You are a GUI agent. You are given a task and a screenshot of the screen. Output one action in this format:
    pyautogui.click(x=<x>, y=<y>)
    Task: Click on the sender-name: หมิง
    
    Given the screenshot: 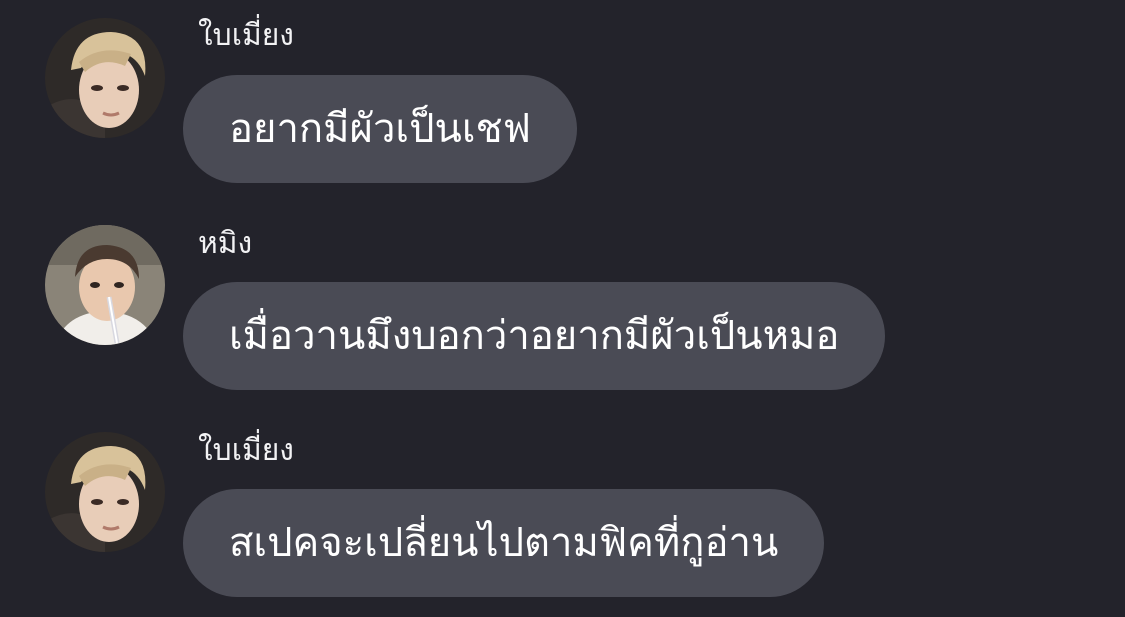 What is the action you would take?
    pyautogui.click(x=225, y=243)
    